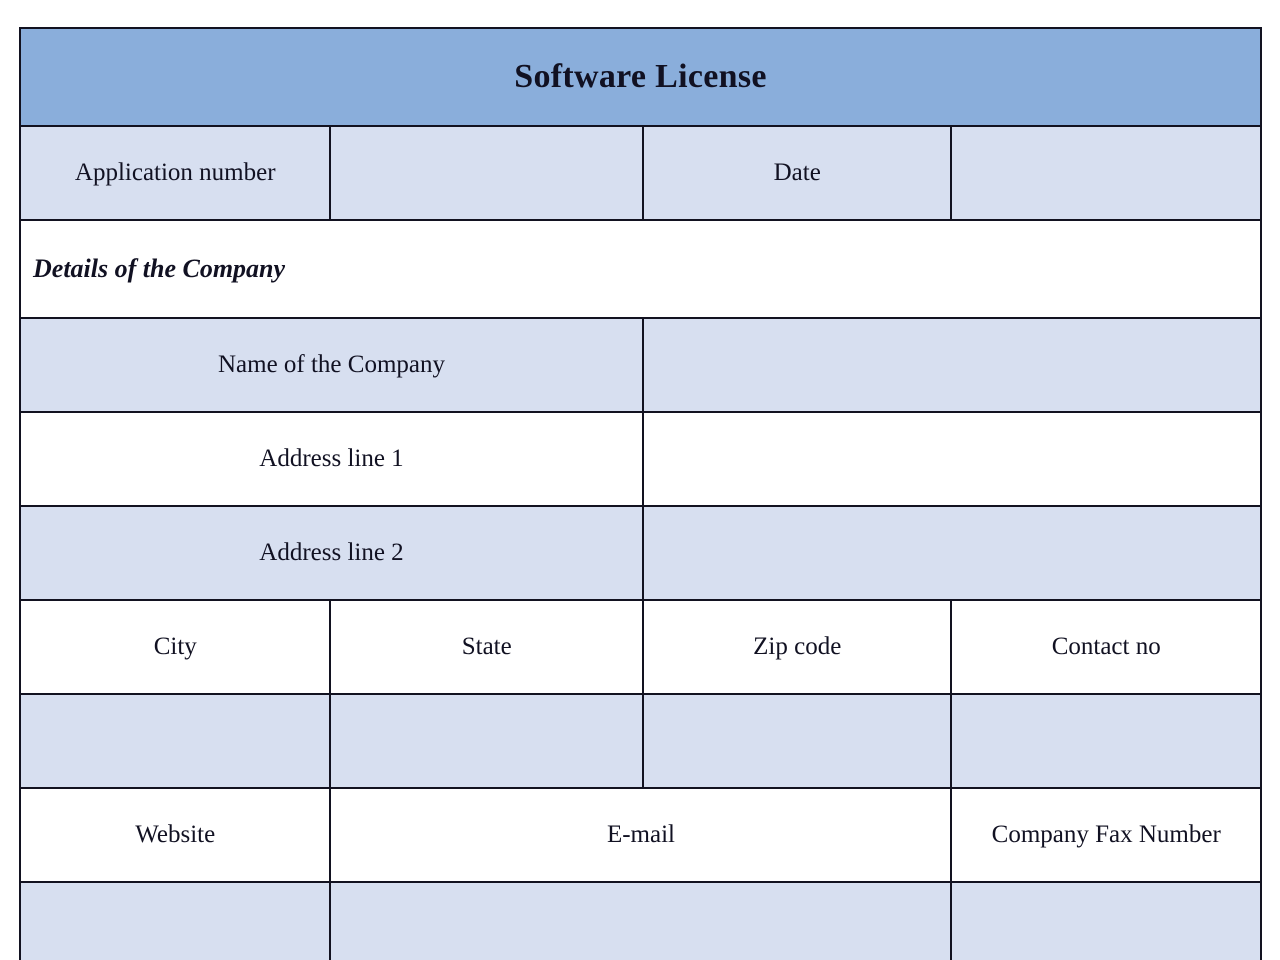  What do you see at coordinates (486, 741) in the screenshot?
I see `state-field` at bounding box center [486, 741].